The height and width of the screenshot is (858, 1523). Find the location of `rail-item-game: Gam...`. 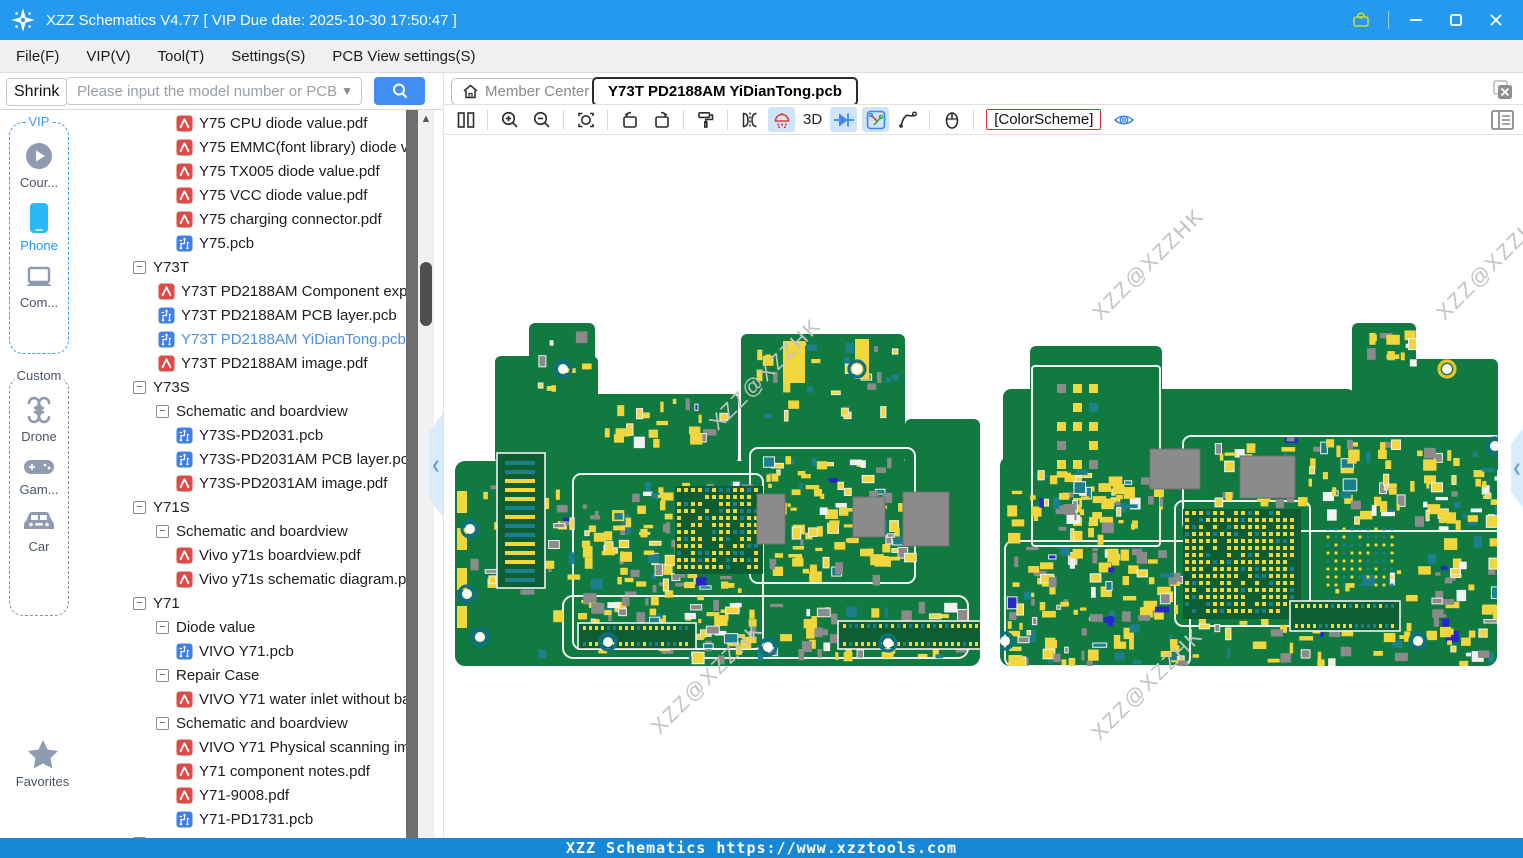

rail-item-game: Gam... is located at coordinates (39, 476).